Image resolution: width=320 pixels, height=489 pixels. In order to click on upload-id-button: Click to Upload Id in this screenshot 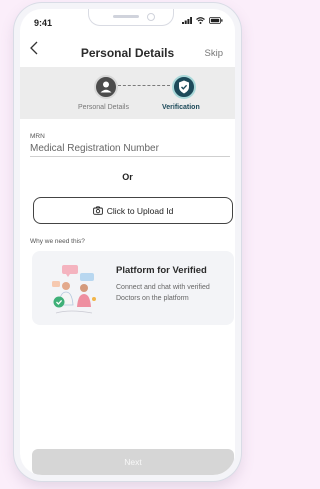, I will do `click(133, 210)`.